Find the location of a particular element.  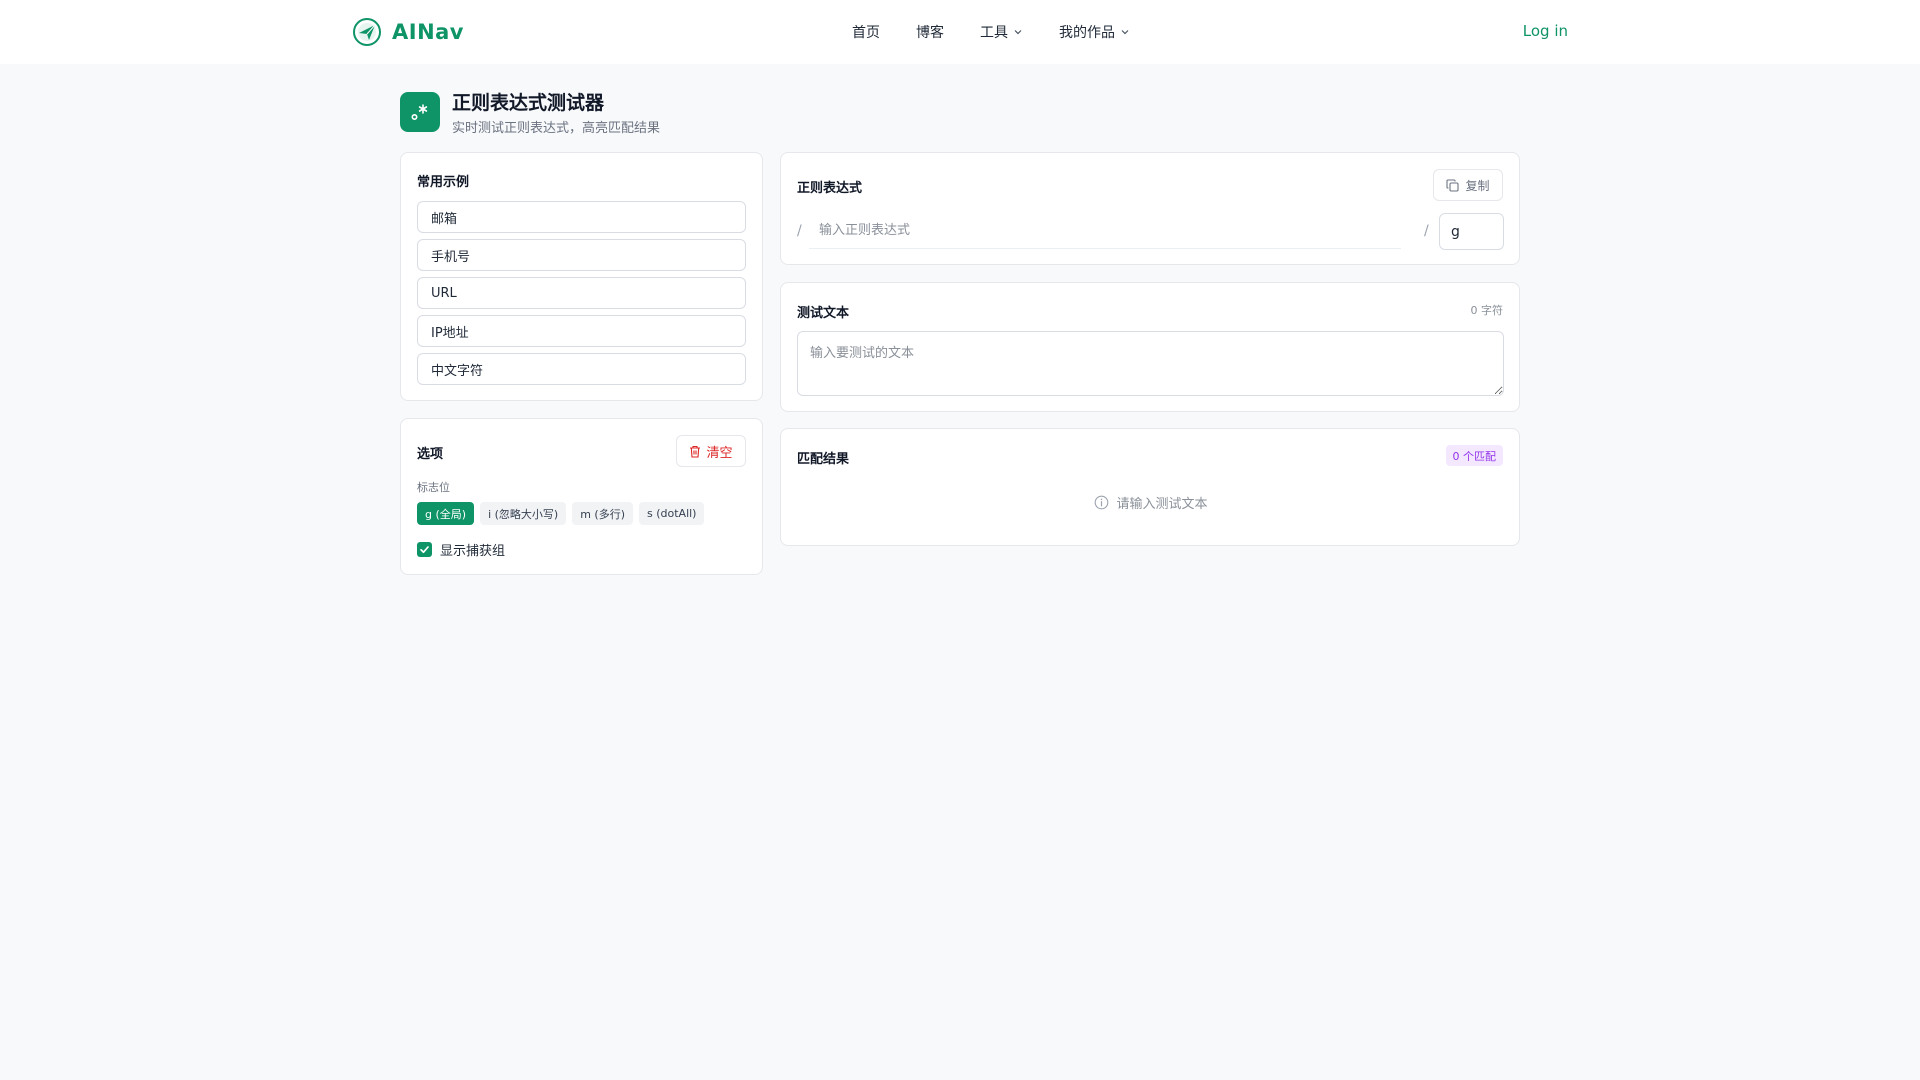

flag-m-toggle: m (多行) is located at coordinates (602, 513).